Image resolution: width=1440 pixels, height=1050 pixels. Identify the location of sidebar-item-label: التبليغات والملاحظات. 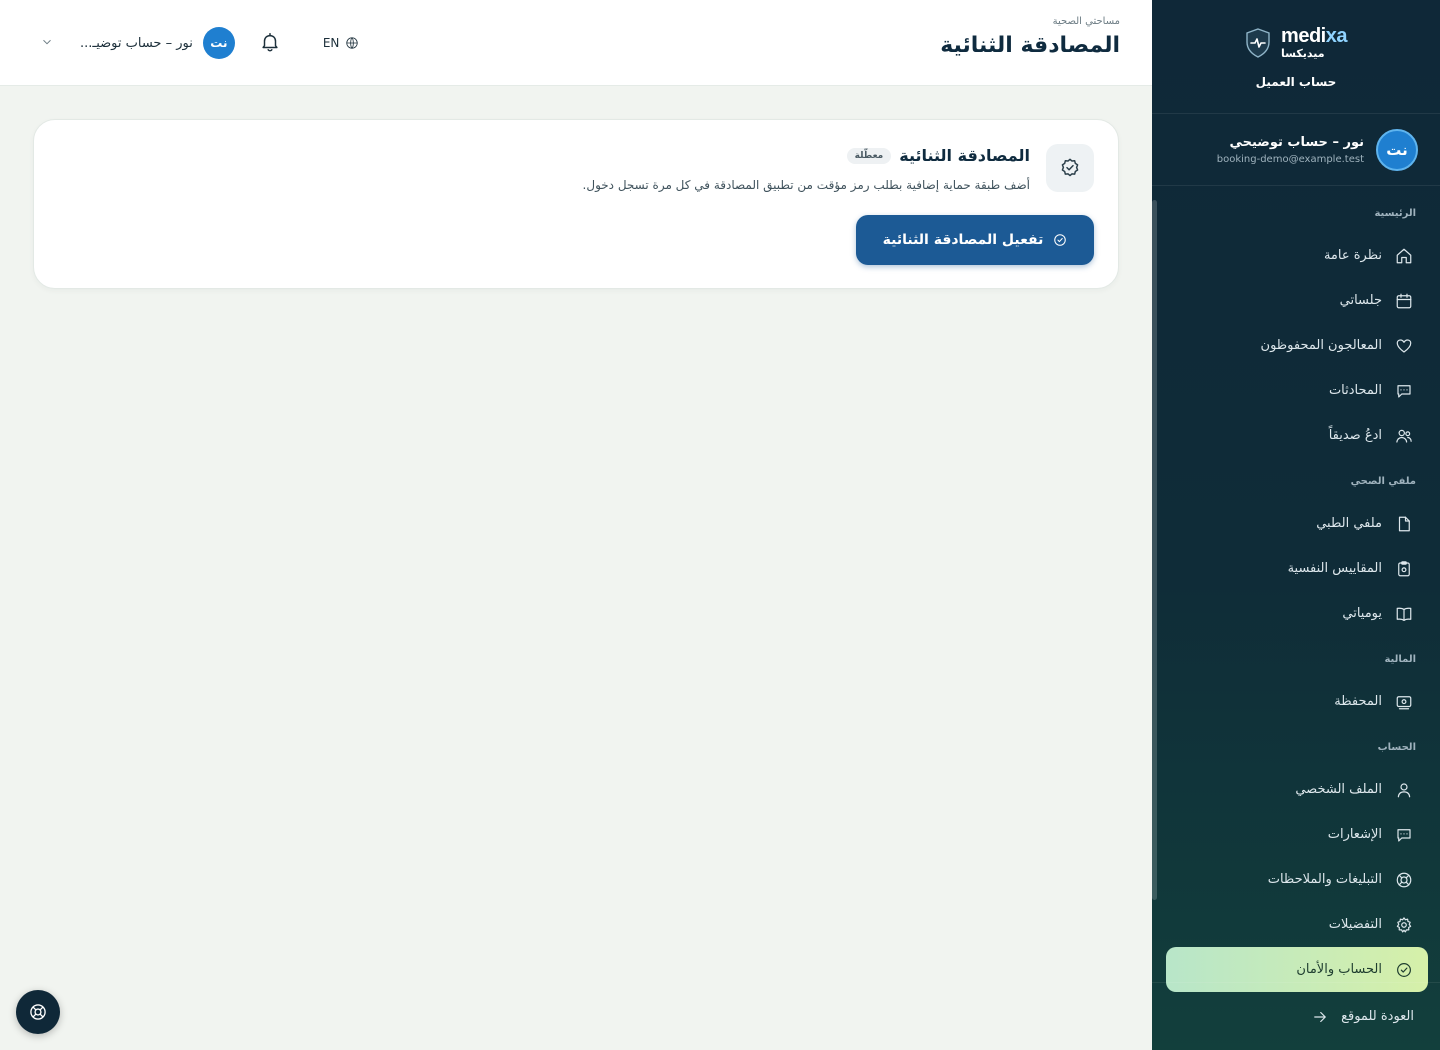
(1324, 879).